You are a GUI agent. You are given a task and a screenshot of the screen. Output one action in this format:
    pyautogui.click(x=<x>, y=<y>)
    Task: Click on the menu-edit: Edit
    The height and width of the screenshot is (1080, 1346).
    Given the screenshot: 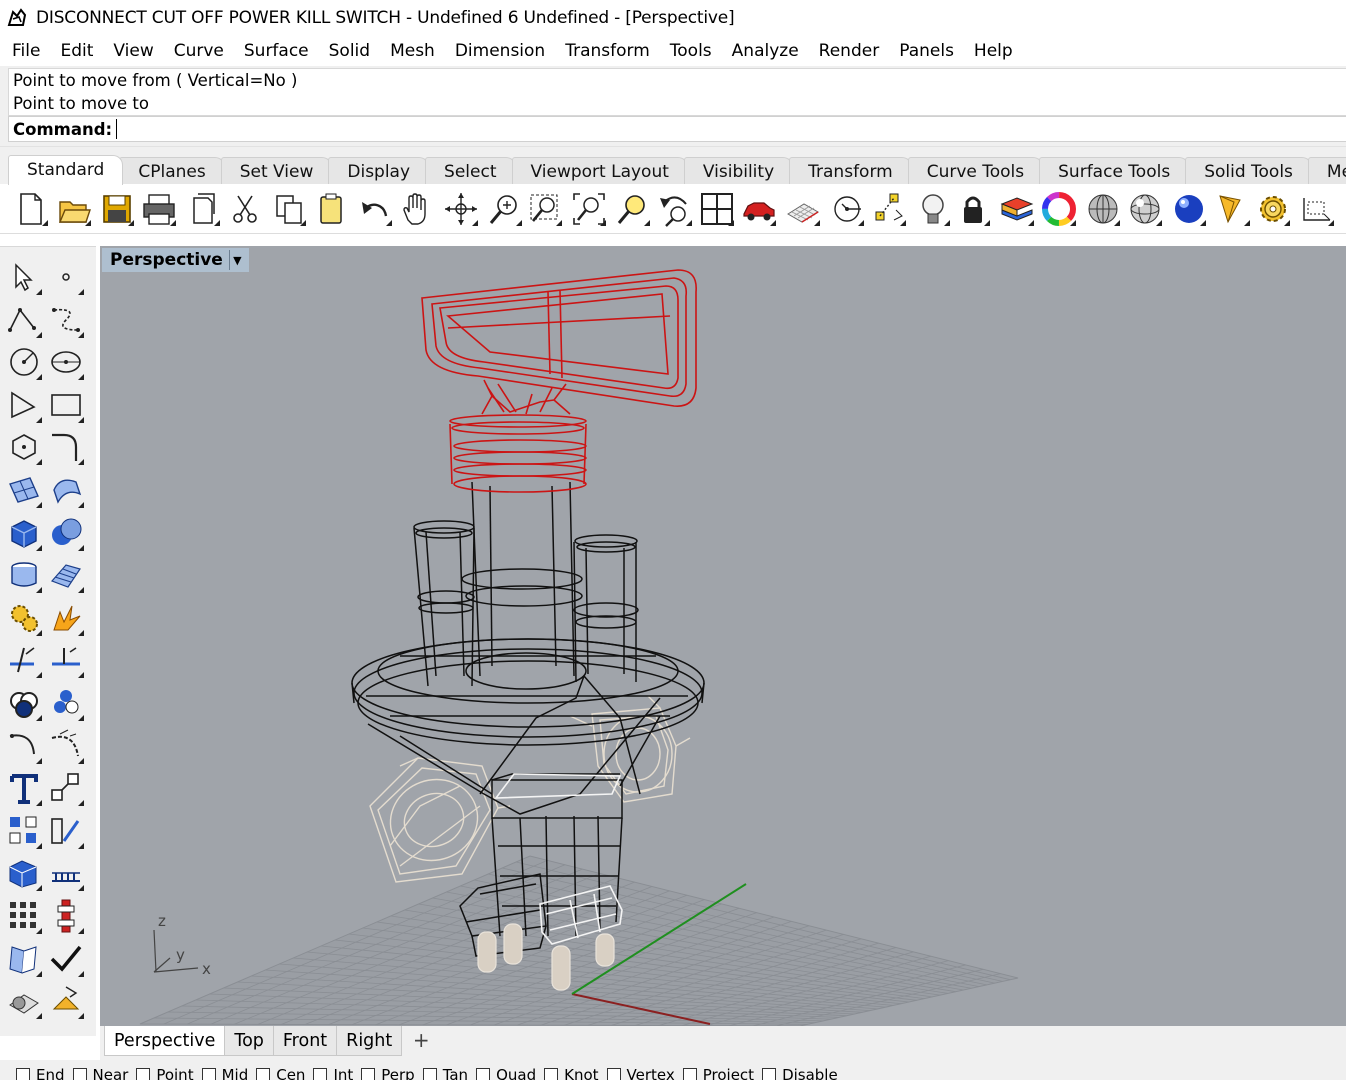 What is the action you would take?
    pyautogui.click(x=76, y=51)
    